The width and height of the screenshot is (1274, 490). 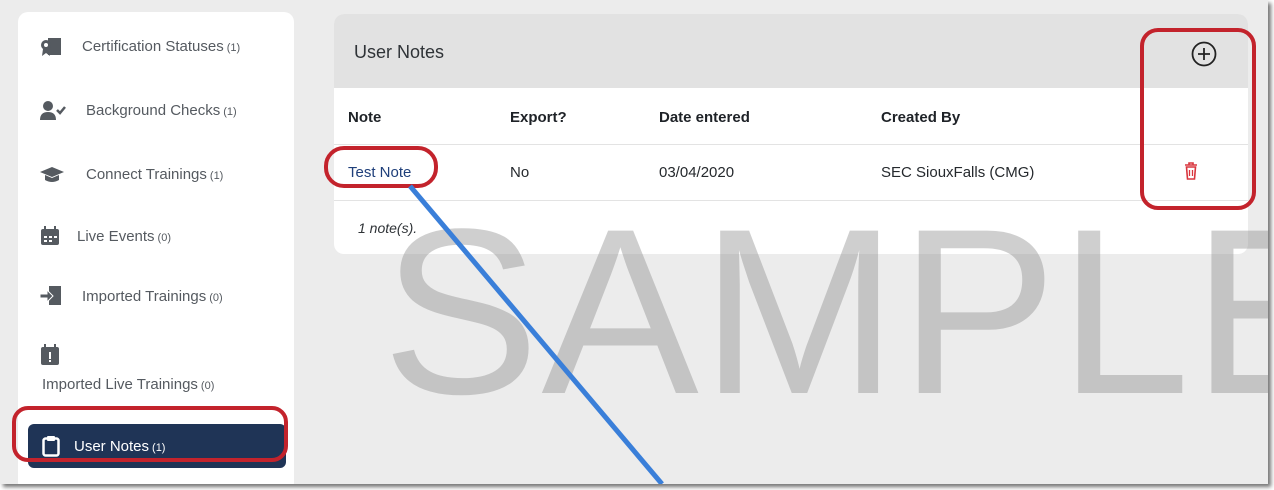 I want to click on date-entered-value: 03/04/2020, so click(x=697, y=172).